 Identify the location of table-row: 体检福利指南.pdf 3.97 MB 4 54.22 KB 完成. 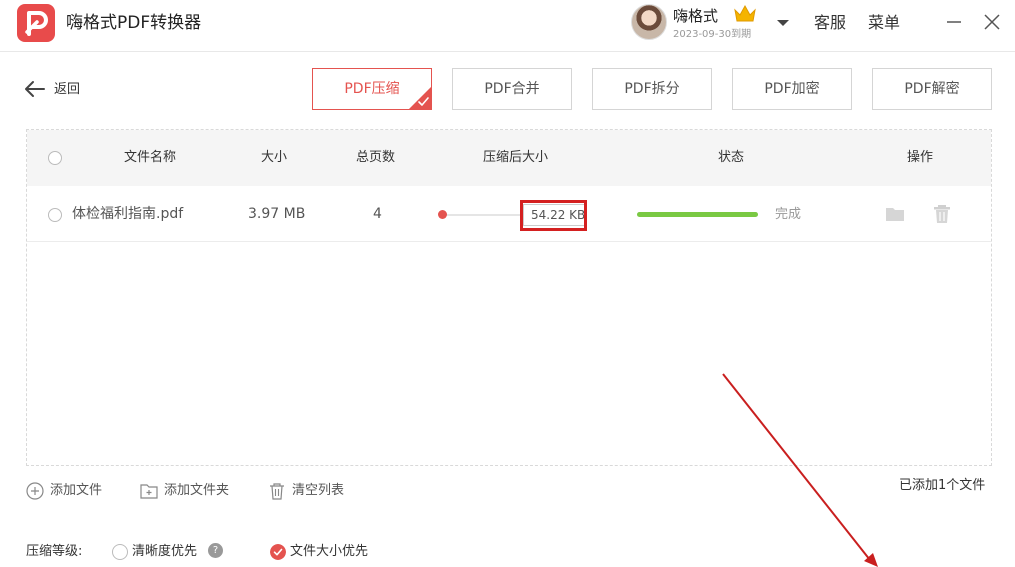
(509, 214).